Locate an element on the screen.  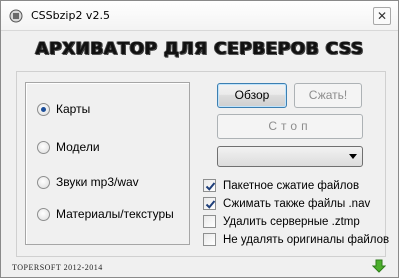
radio-label: Материалы/текстуры is located at coordinates (115, 214).